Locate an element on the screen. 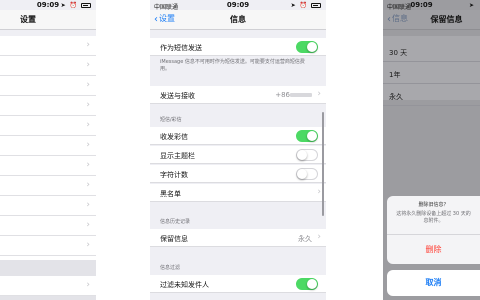  back-button: ‹信息 is located at coordinates (397, 19).